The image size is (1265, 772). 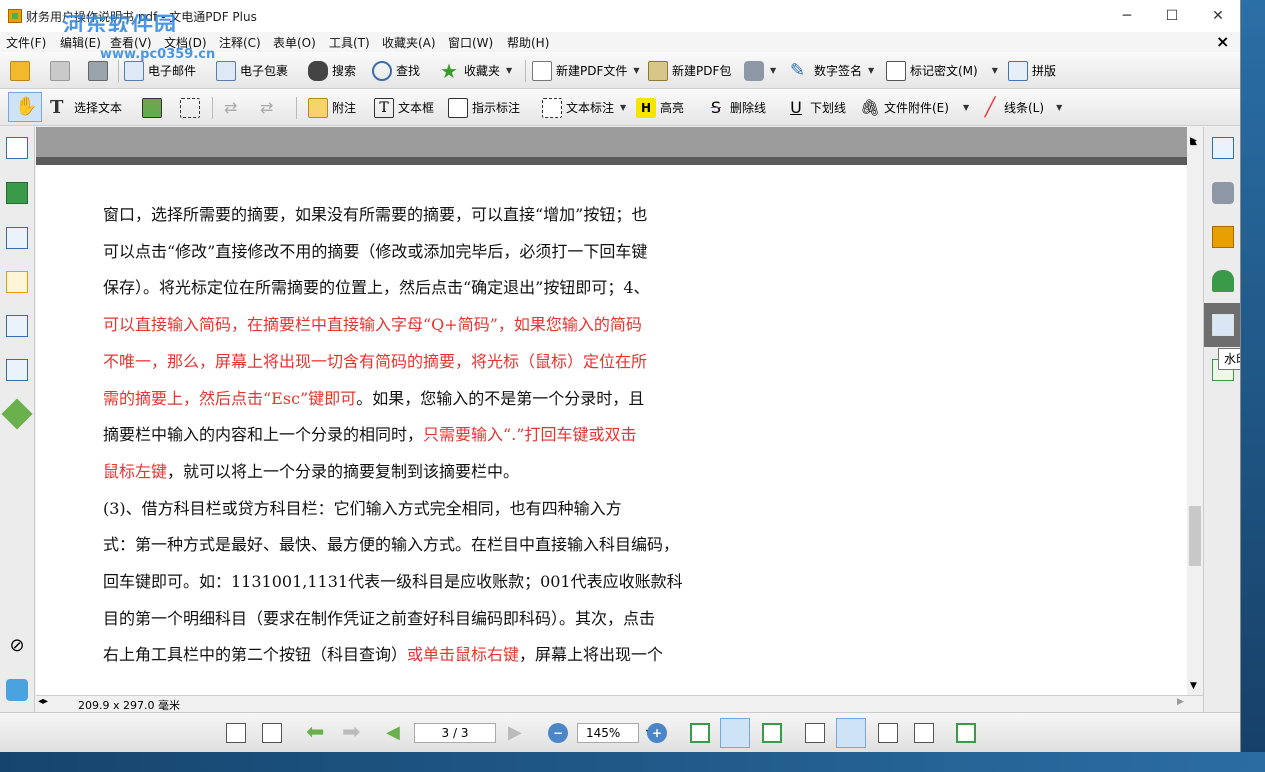 I want to click on textbox-button: T 文本框, so click(x=404, y=107).